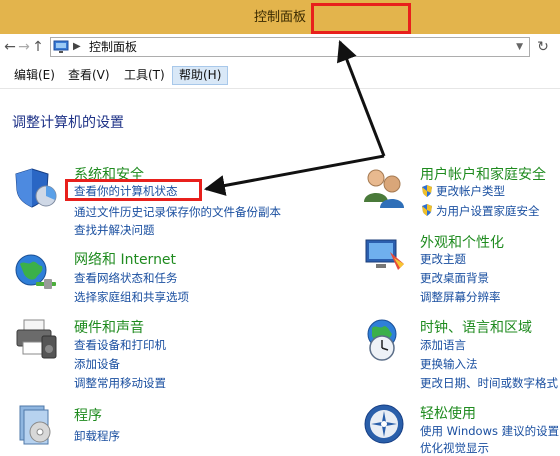 The image size is (560, 456). What do you see at coordinates (294, 118) in the screenshot?
I see `annotation-arrows` at bounding box center [294, 118].